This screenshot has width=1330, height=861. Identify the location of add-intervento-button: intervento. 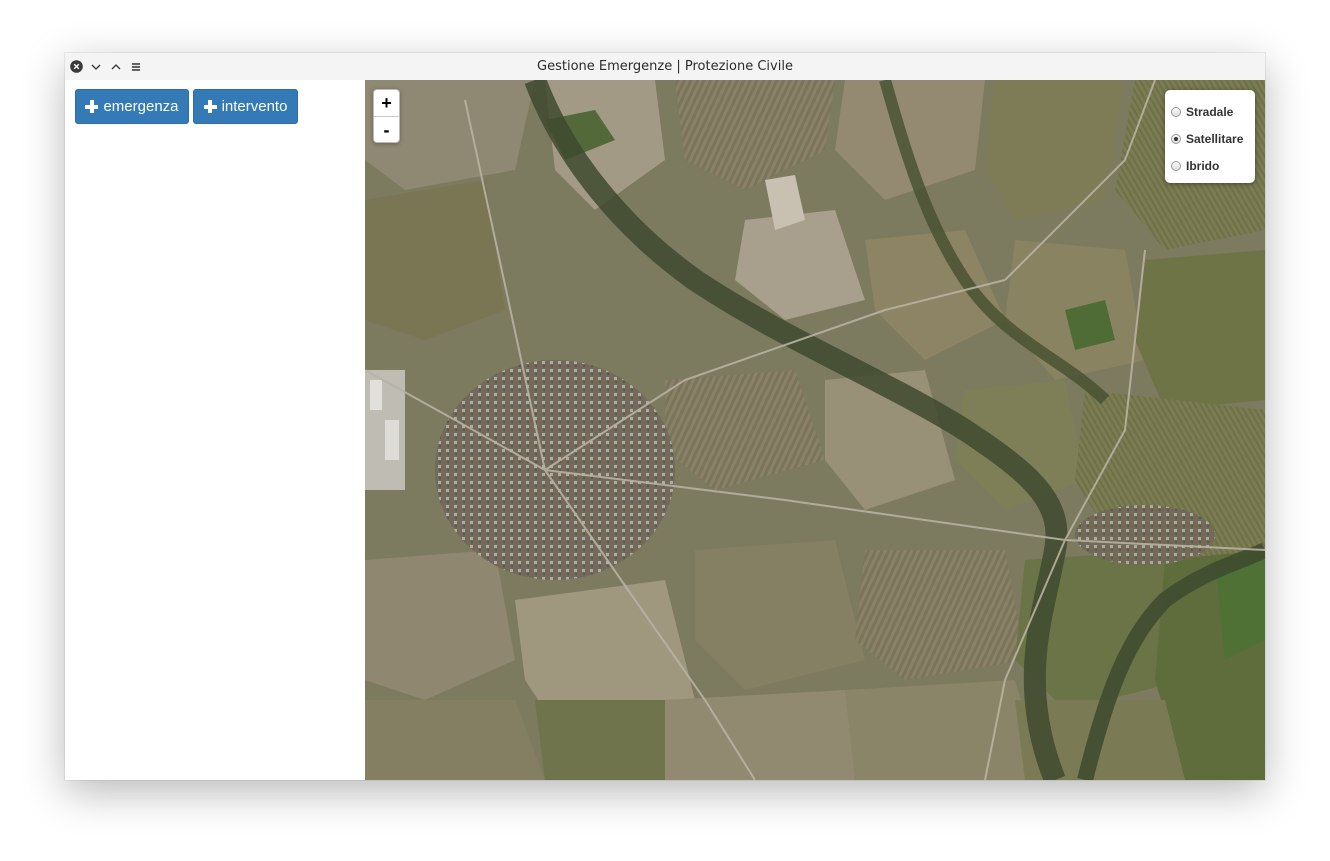
(245, 106).